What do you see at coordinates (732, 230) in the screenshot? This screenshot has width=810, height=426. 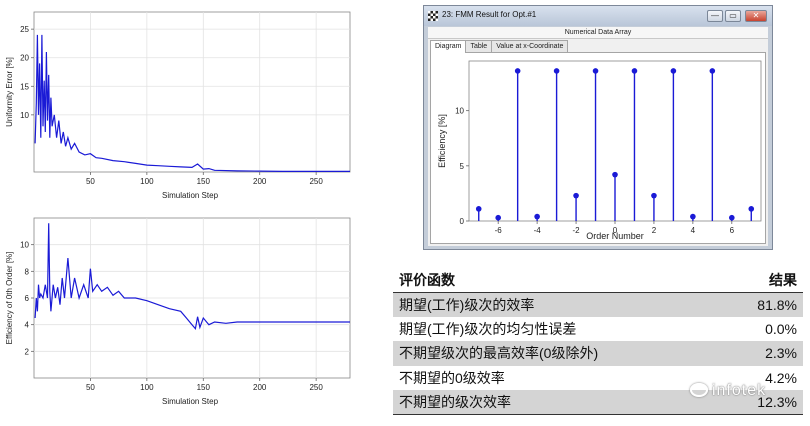 I see `x-tick-label: 6` at bounding box center [732, 230].